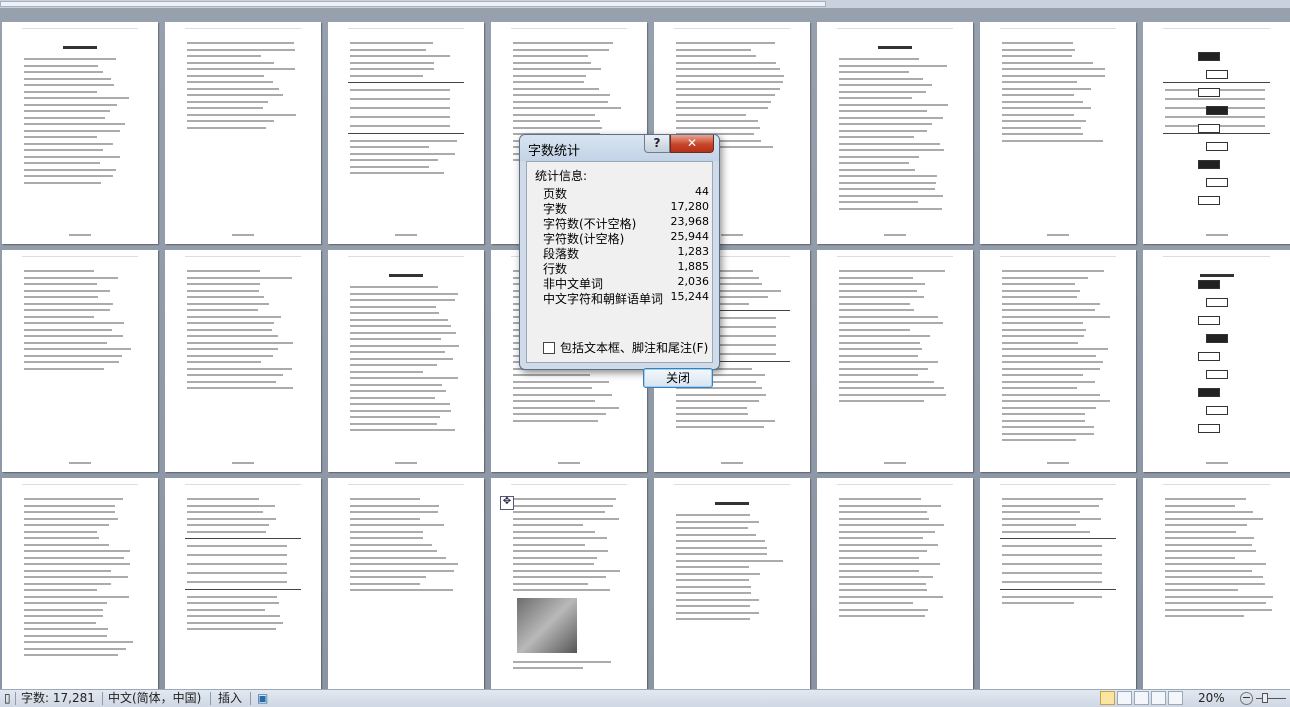  I want to click on zoom-level: 20%, so click(1211, 698).